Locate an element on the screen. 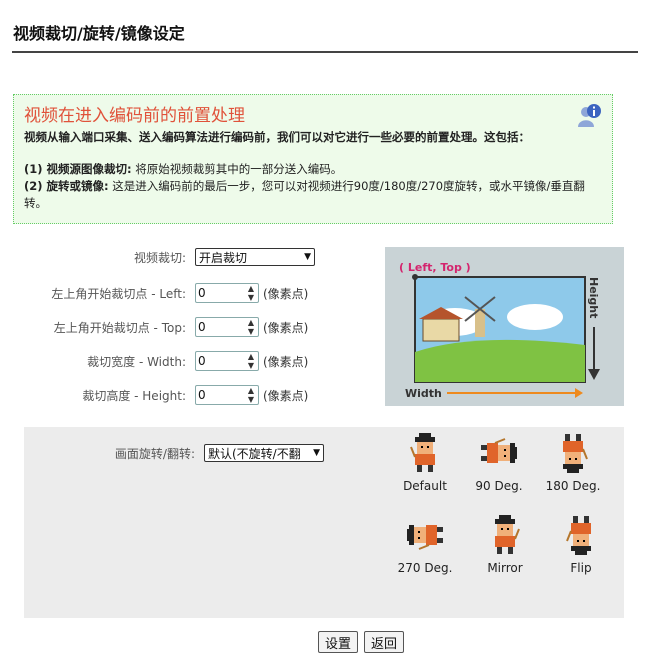 Image resolution: width=653 pixels, height=657 pixels. illus-corner-dot is located at coordinates (415, 277).